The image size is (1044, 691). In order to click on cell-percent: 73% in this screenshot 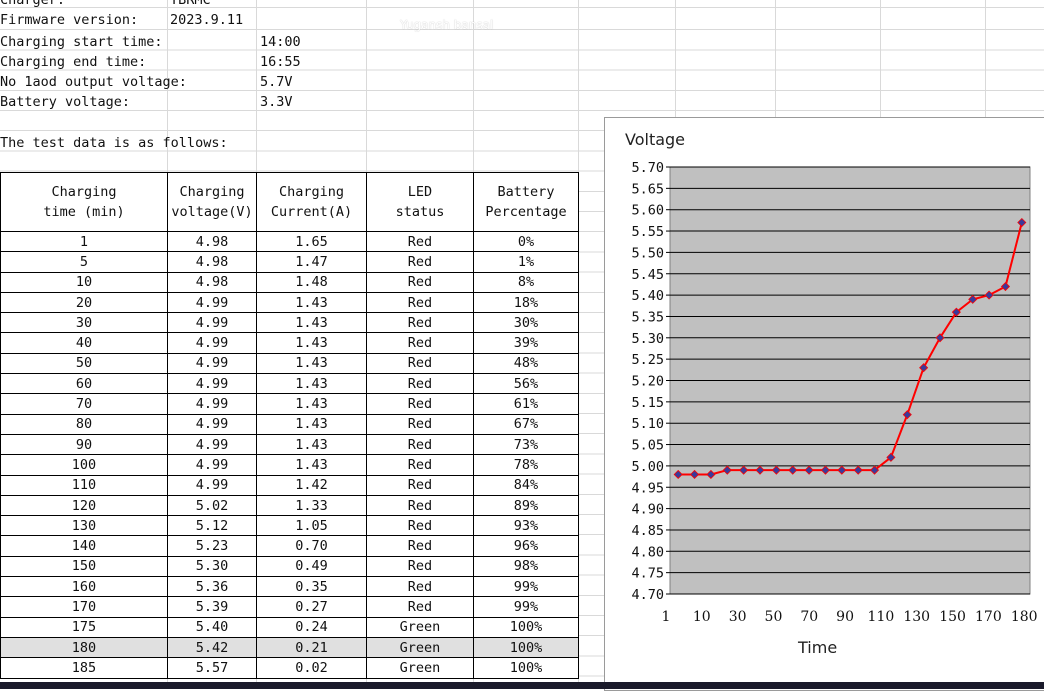, I will do `click(526, 444)`.